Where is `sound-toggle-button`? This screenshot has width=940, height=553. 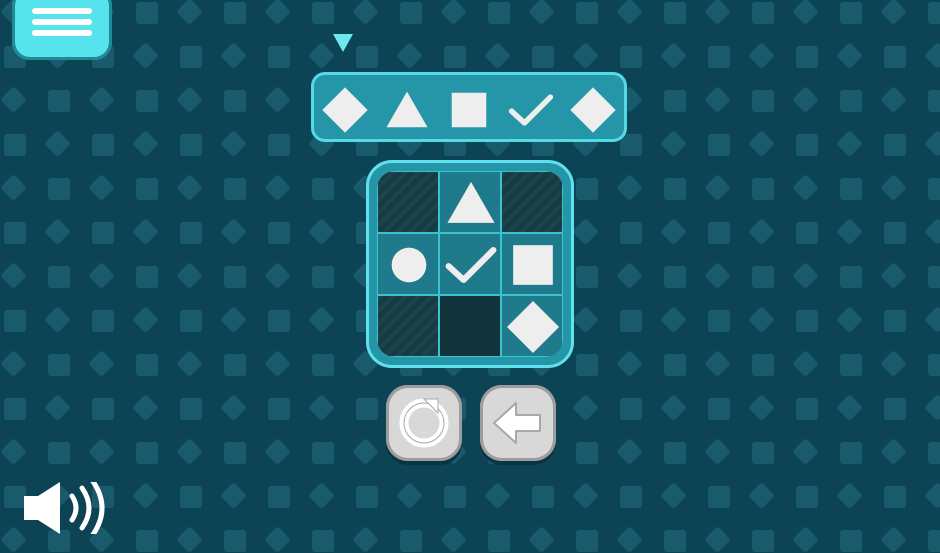 sound-toggle-button is located at coordinates (65, 508).